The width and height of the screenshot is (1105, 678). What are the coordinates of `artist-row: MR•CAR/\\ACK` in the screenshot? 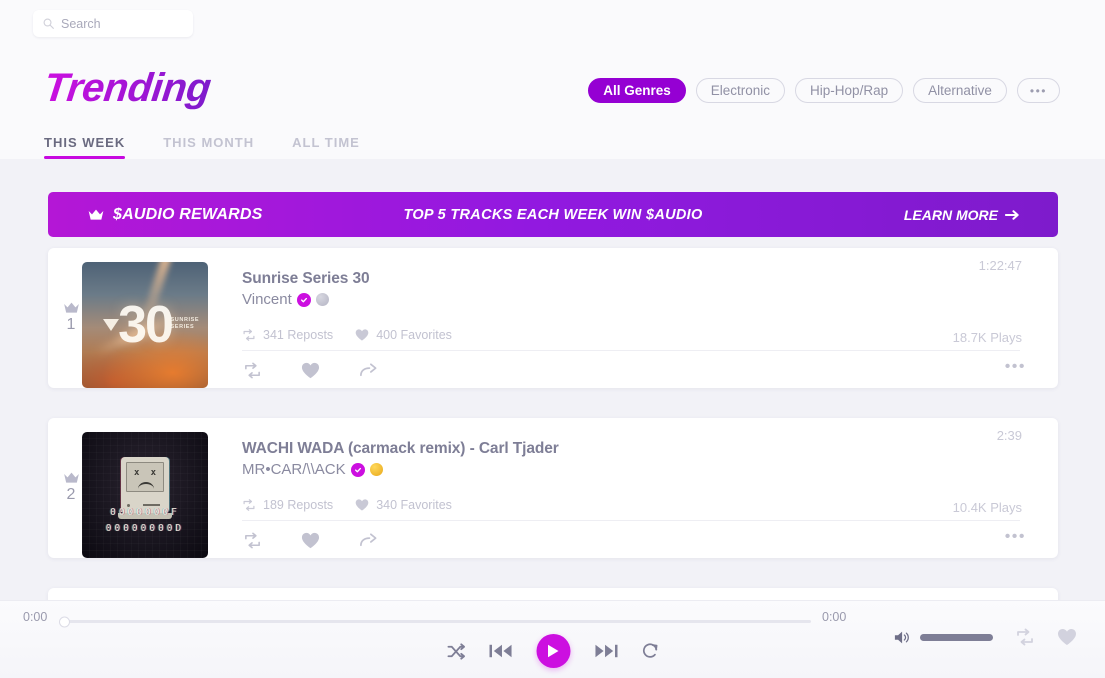 It's located at (631, 469).